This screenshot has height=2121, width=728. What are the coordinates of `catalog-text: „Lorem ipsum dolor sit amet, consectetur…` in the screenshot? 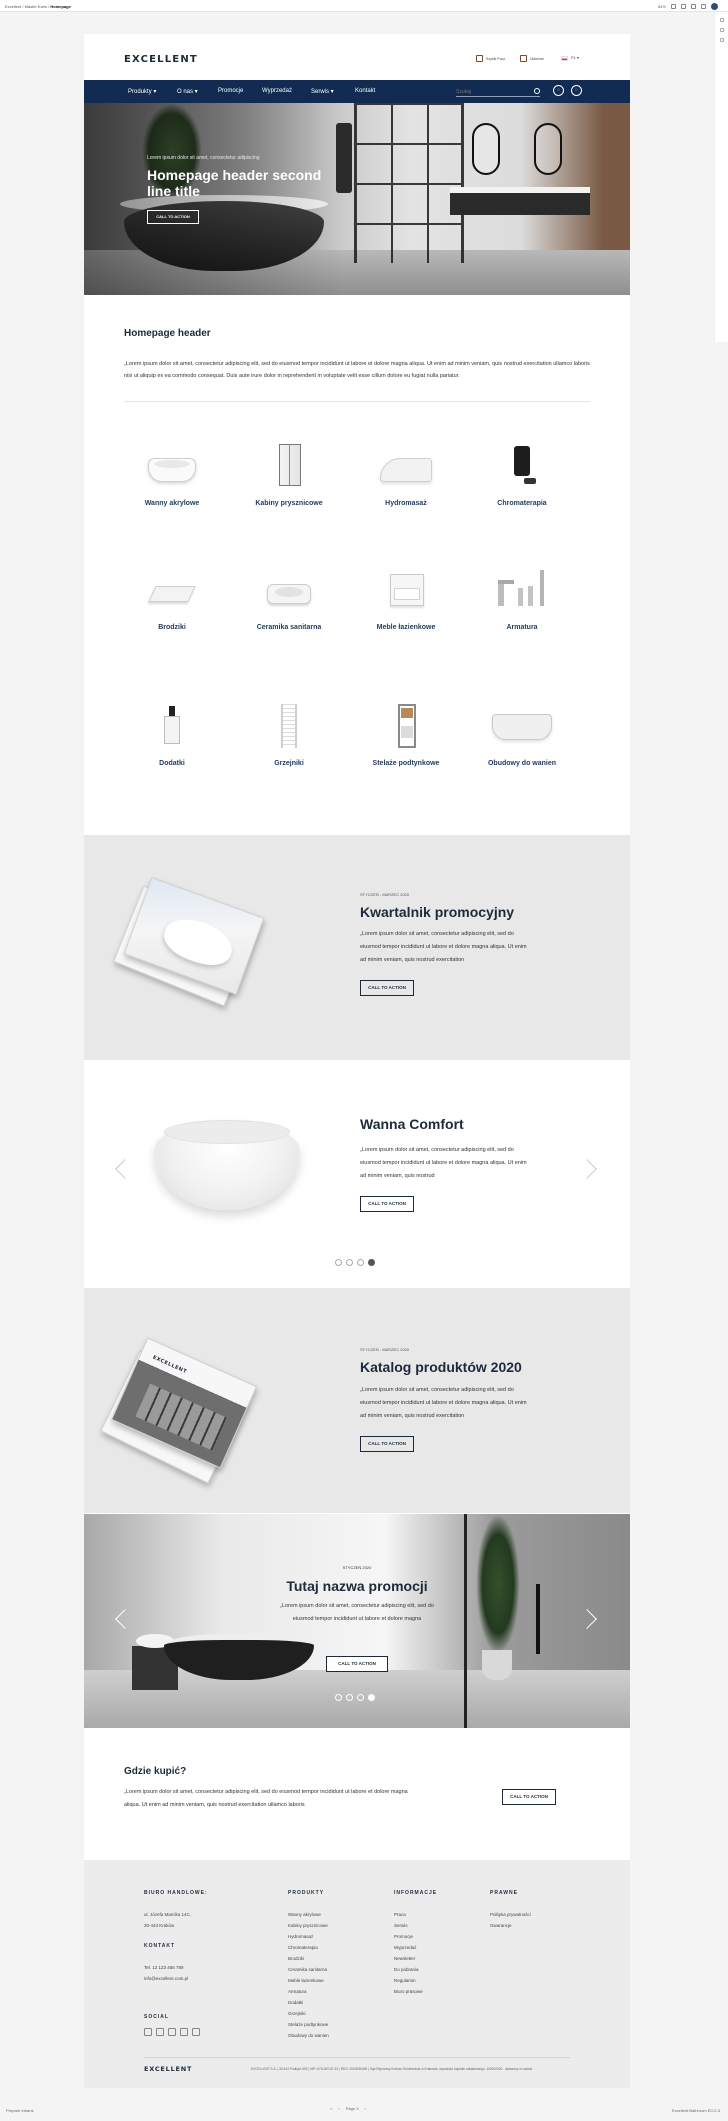 It's located at (443, 1403).